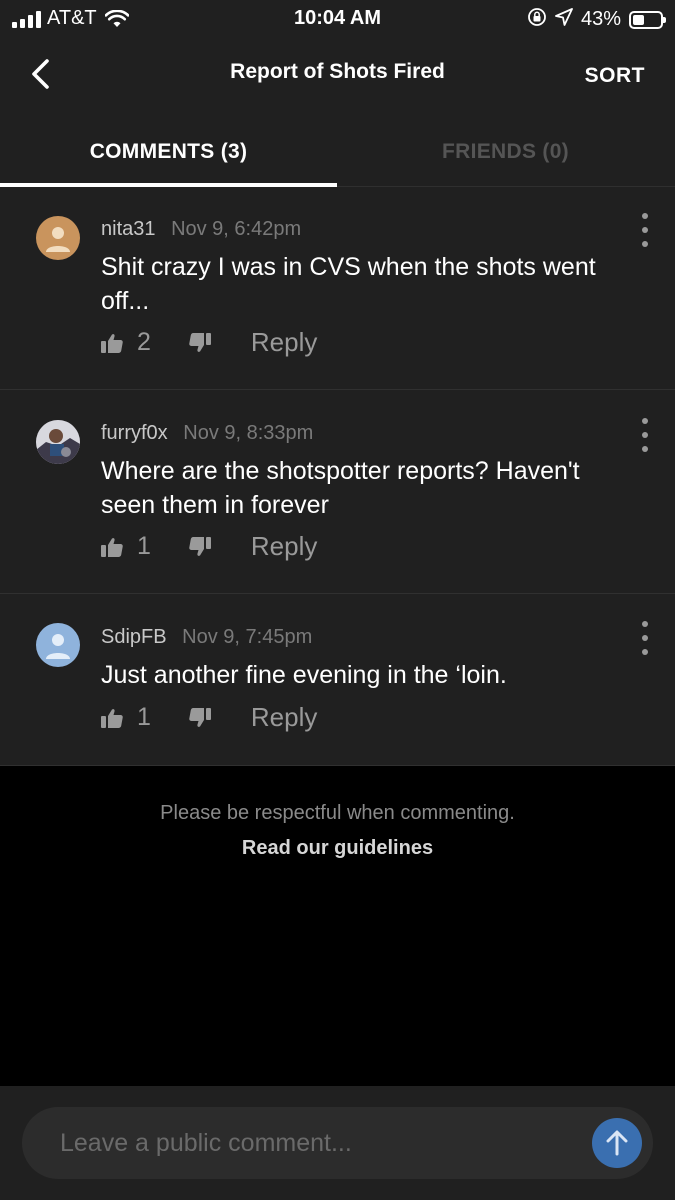  What do you see at coordinates (337, 71) in the screenshot?
I see `page-title: Report of Shots Fired` at bounding box center [337, 71].